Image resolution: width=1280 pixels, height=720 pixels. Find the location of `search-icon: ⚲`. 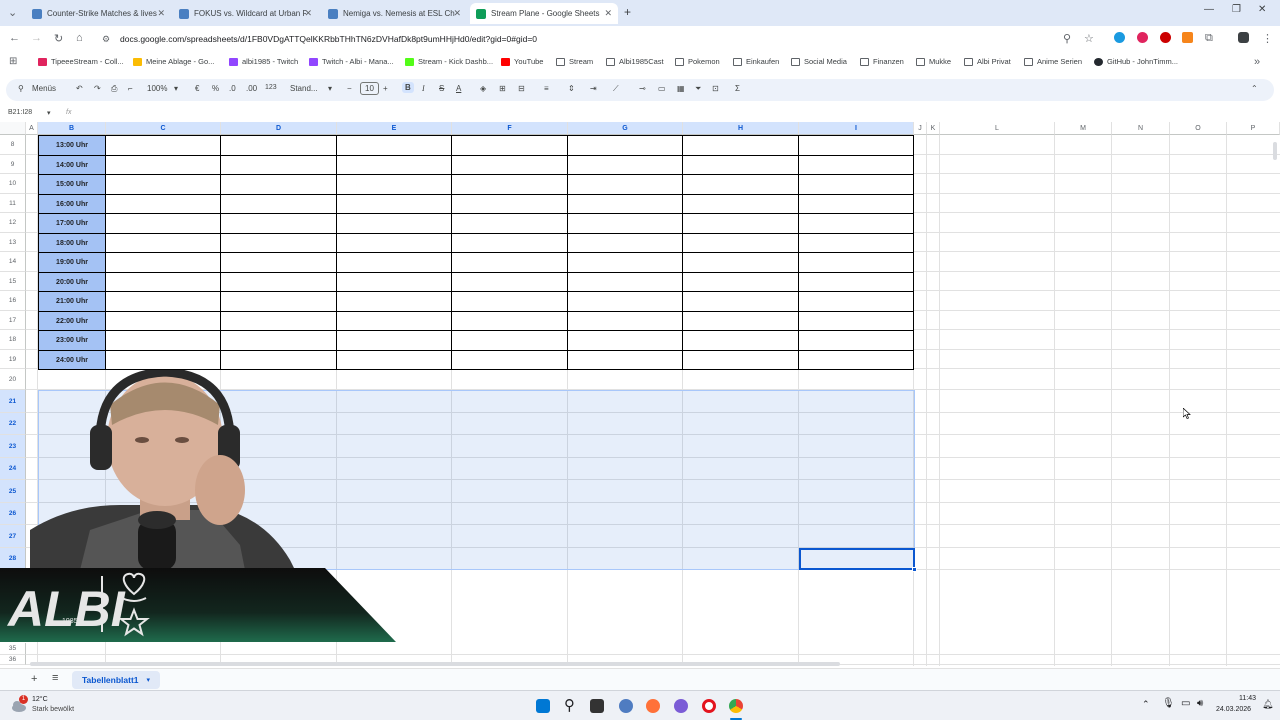

search-icon: ⚲ is located at coordinates (569, 705).